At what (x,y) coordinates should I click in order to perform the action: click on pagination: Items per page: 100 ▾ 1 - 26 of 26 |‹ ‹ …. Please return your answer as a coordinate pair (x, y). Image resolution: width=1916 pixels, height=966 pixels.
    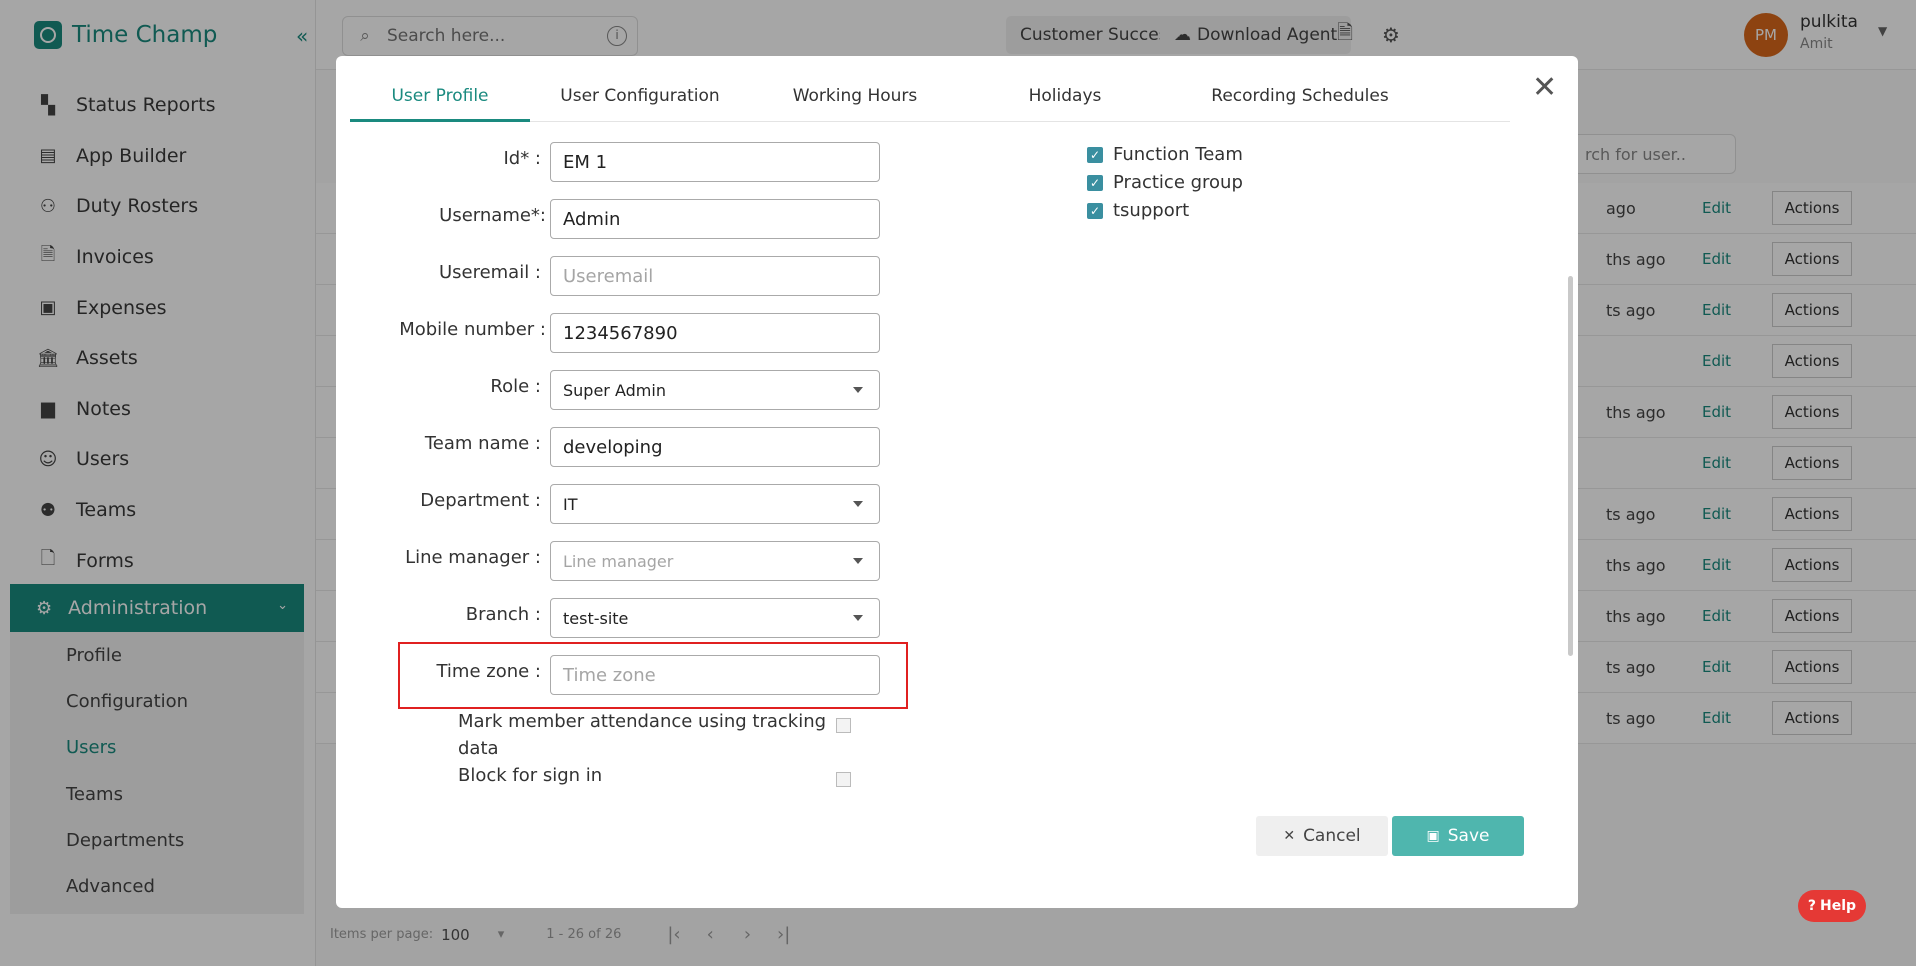
    Looking at the image, I should click on (560, 934).